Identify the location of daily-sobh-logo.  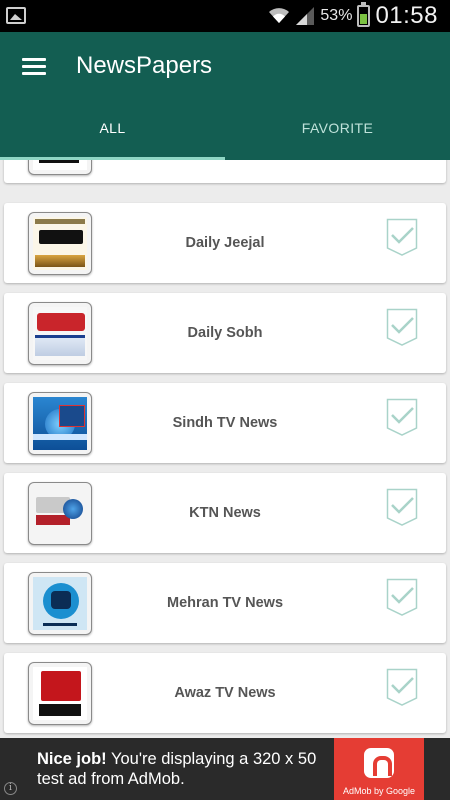
(60, 333).